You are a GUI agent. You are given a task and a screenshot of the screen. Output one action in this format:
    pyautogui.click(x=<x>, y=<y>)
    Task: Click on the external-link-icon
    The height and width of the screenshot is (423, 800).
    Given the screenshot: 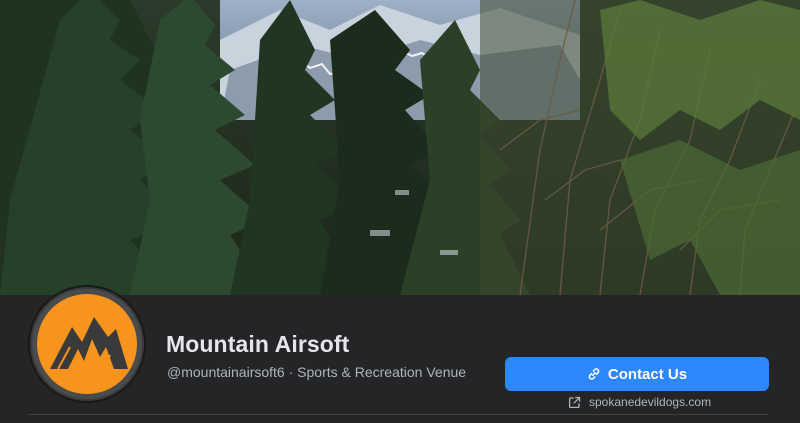 What is the action you would take?
    pyautogui.click(x=574, y=402)
    